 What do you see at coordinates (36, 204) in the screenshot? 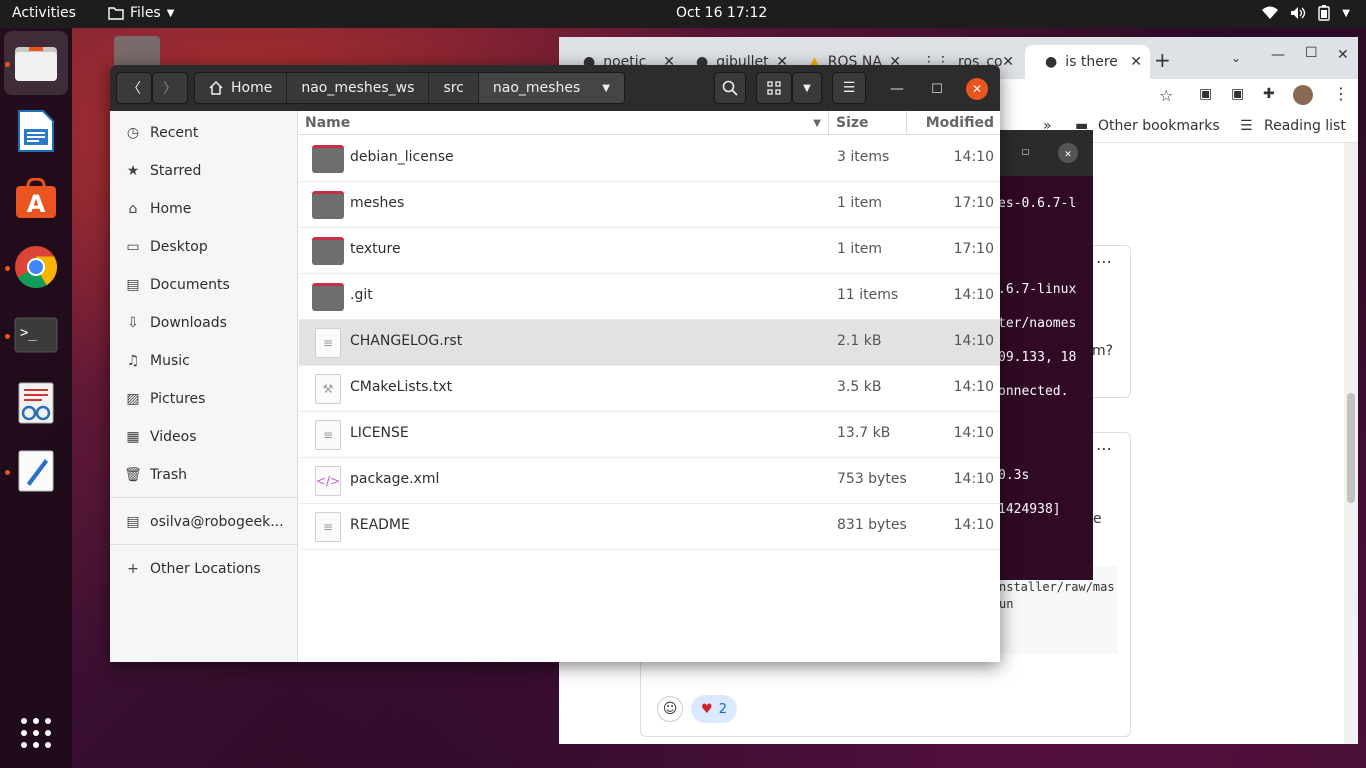
I see `svg-text: A` at bounding box center [36, 204].